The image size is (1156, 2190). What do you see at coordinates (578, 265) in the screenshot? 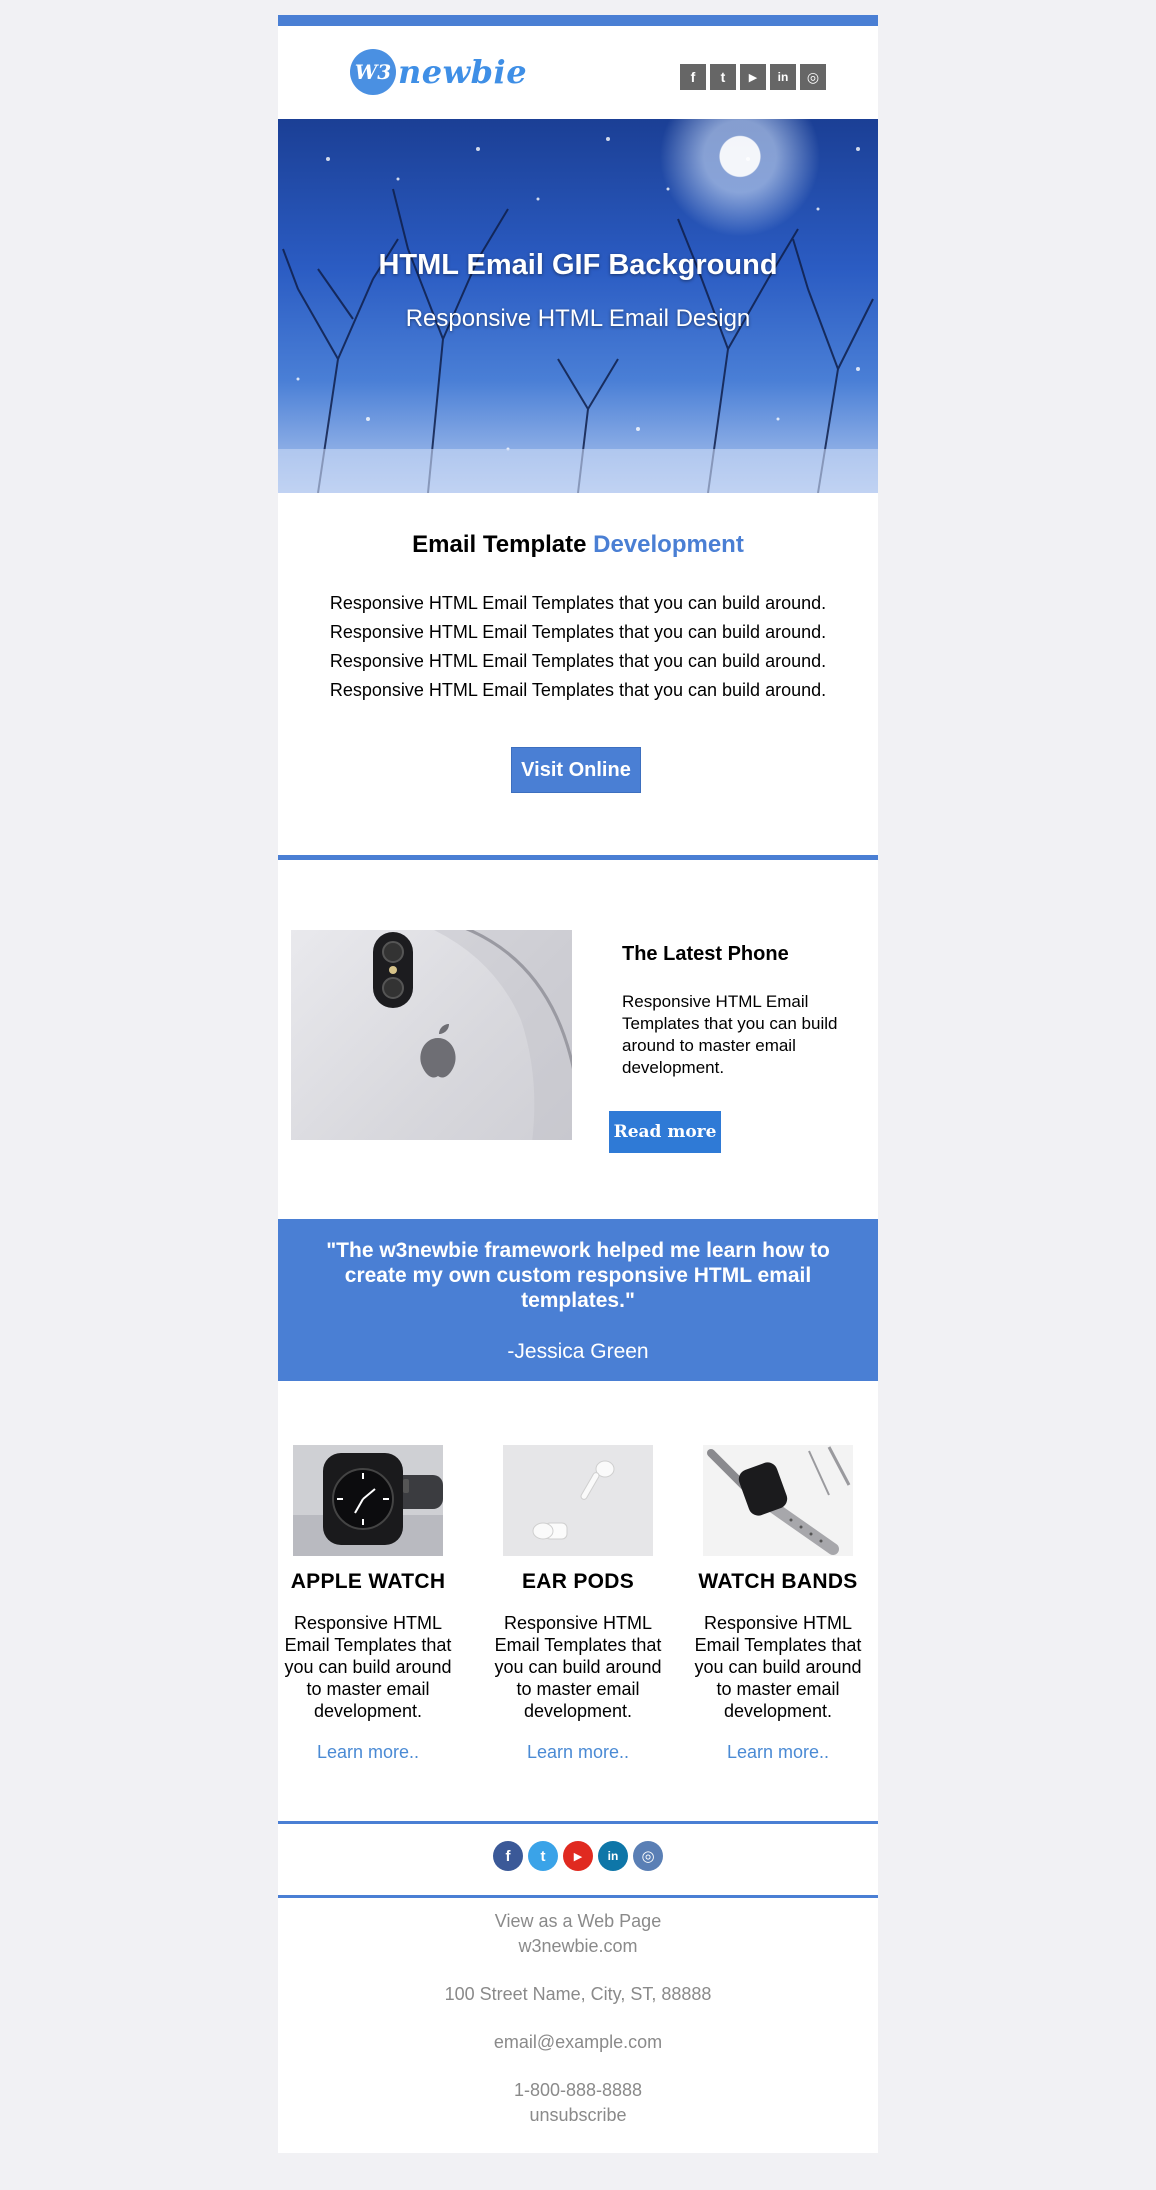
I see `hero-title: HTML Email GIF Background` at bounding box center [578, 265].